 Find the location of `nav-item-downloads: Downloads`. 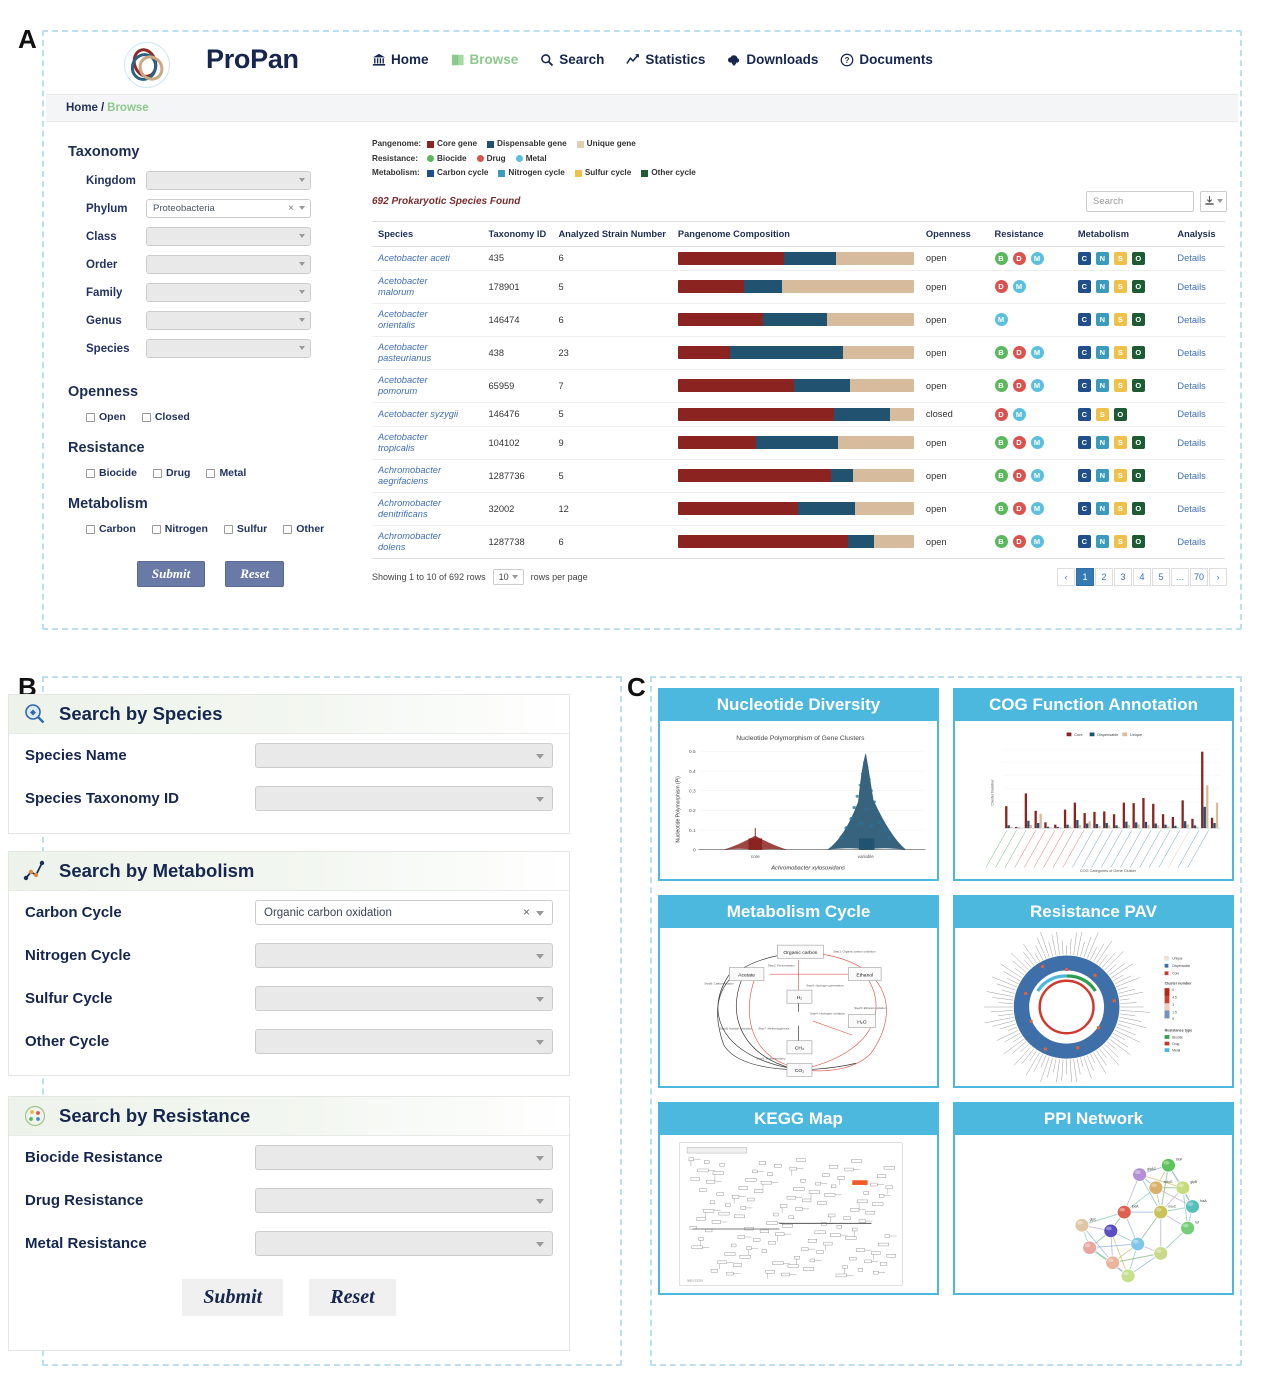

nav-item-downloads: Downloads is located at coordinates (772, 59).